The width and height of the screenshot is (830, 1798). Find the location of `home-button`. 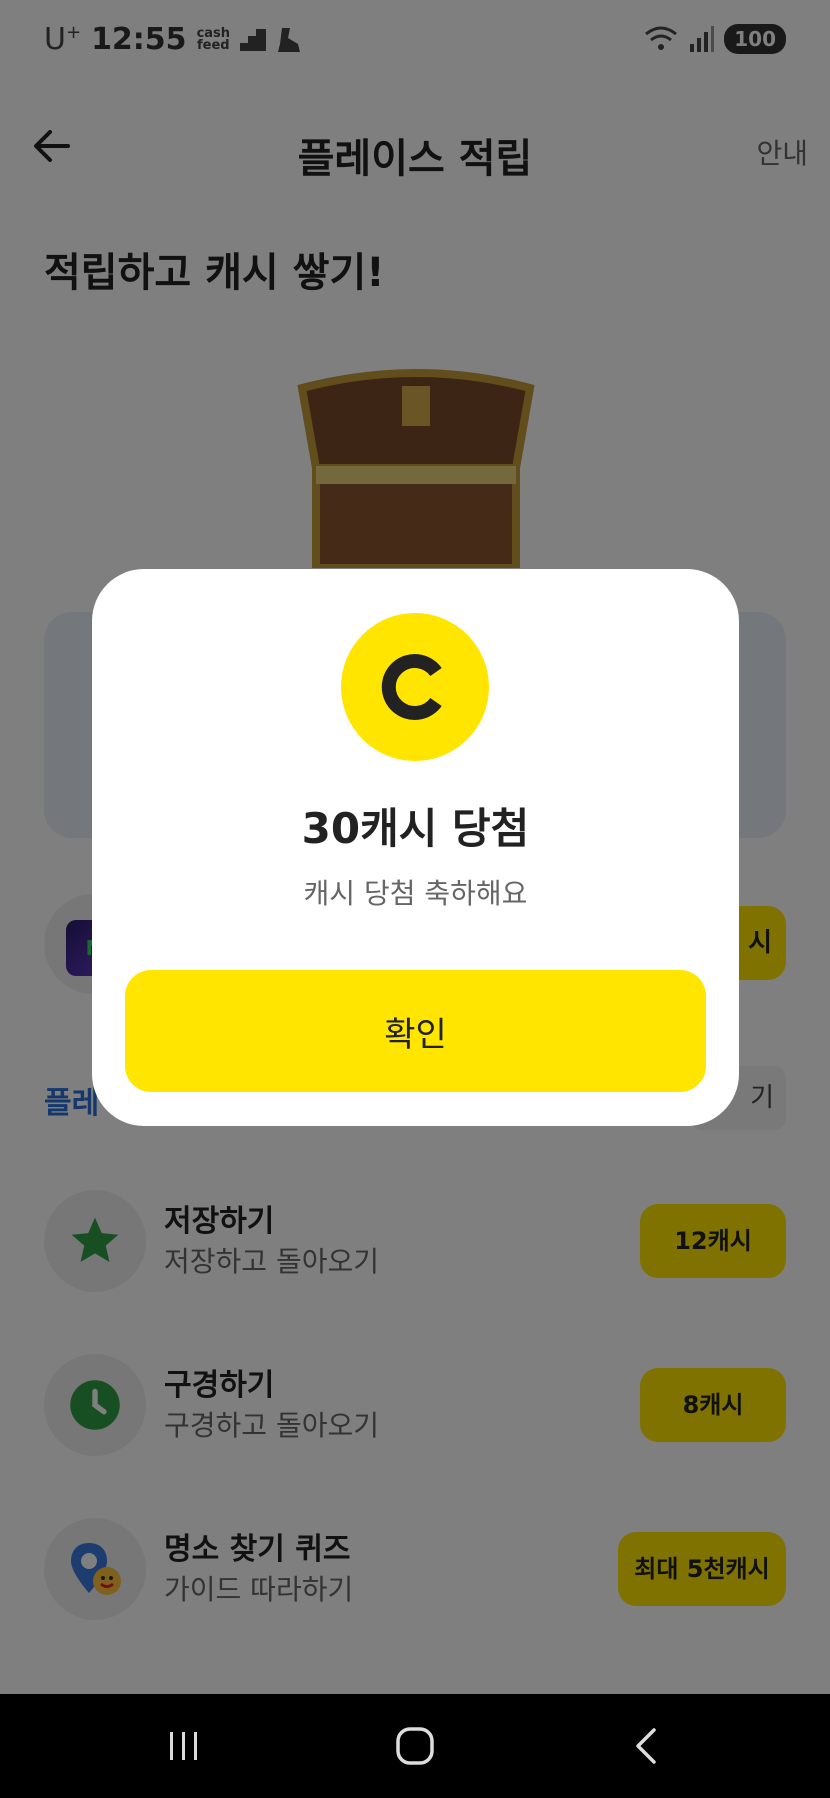

home-button is located at coordinates (415, 1746).